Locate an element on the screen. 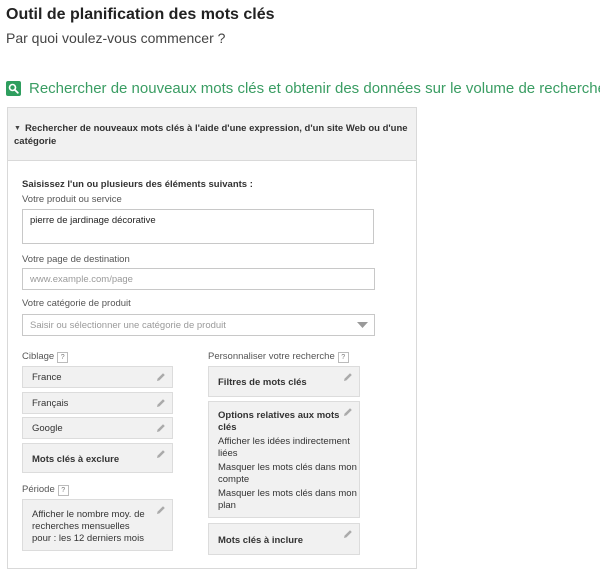 The height and width of the screenshot is (569, 600). targeting-label: Ciblage? is located at coordinates (45, 357).